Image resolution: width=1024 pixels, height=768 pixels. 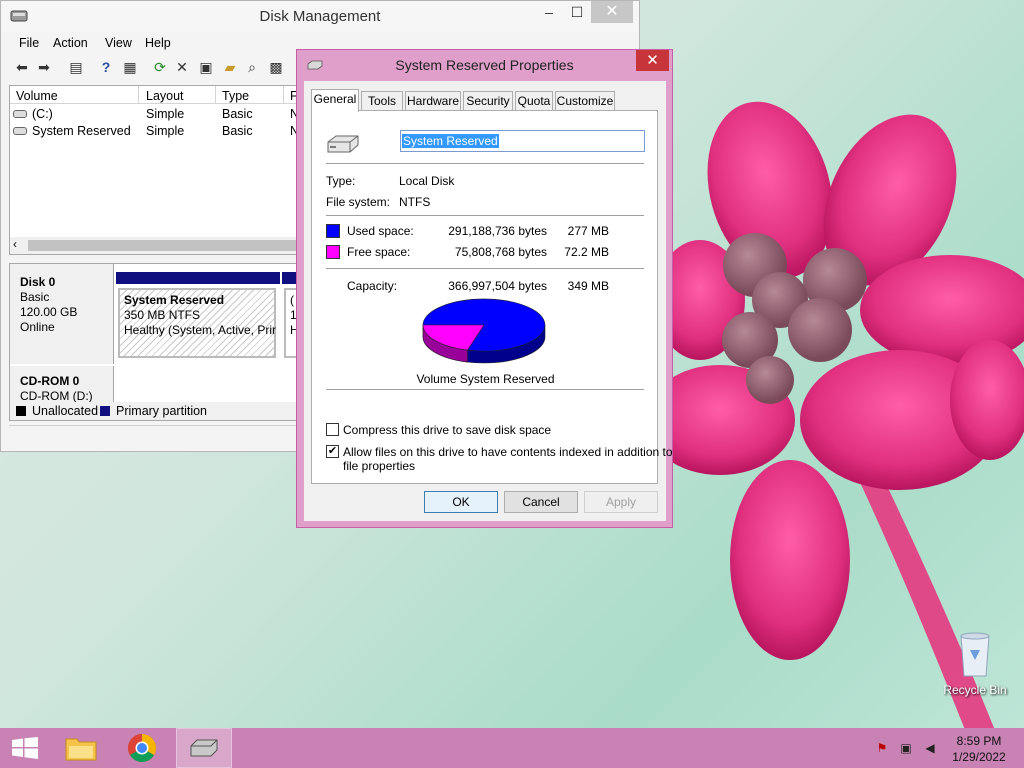 I want to click on used-space-bytes: 291,188,736 bytes, so click(x=497, y=231).